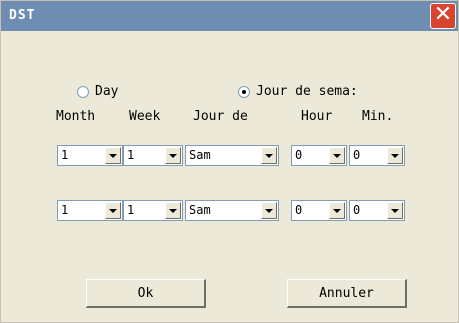 The height and width of the screenshot is (323, 459). What do you see at coordinates (377, 155) in the screenshot?
I see `start-min-select: 0` at bounding box center [377, 155].